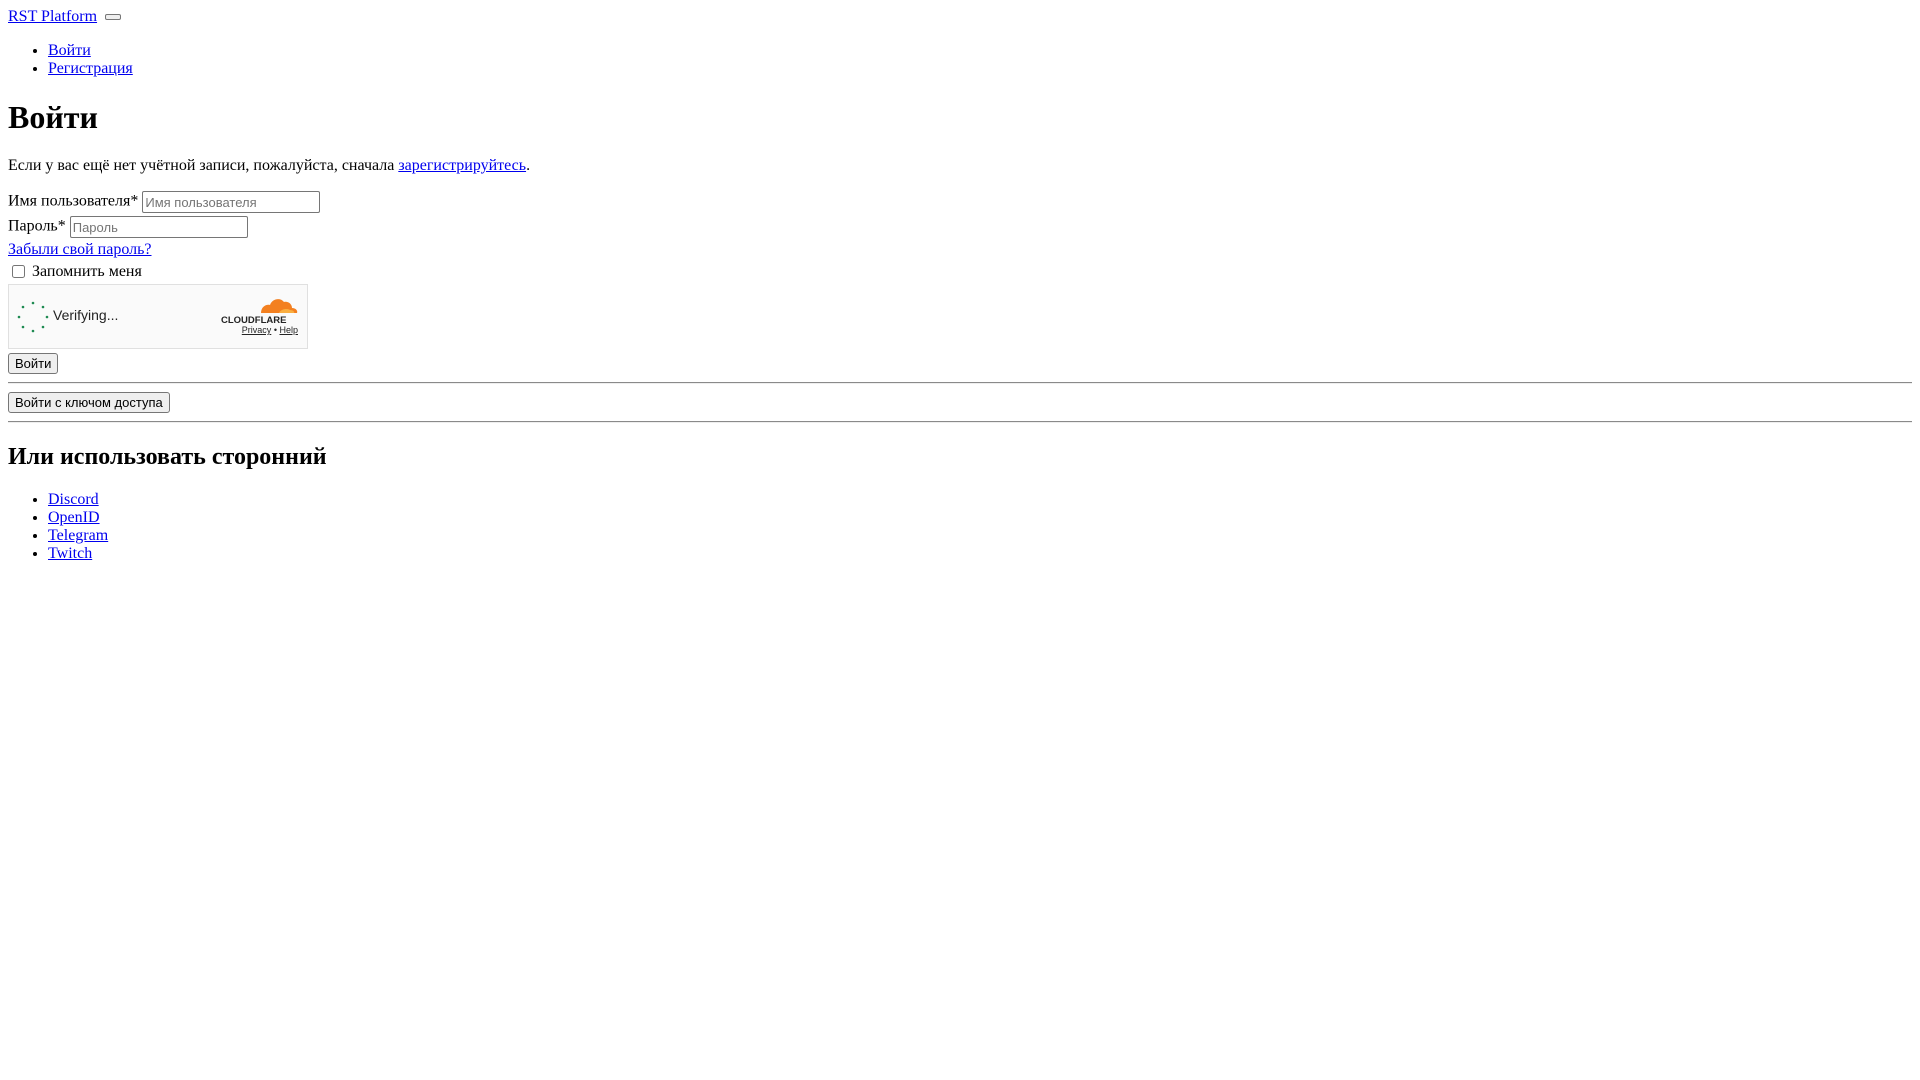 The width and height of the screenshot is (1920, 1080). I want to click on intro-suffix: ., so click(528, 165).